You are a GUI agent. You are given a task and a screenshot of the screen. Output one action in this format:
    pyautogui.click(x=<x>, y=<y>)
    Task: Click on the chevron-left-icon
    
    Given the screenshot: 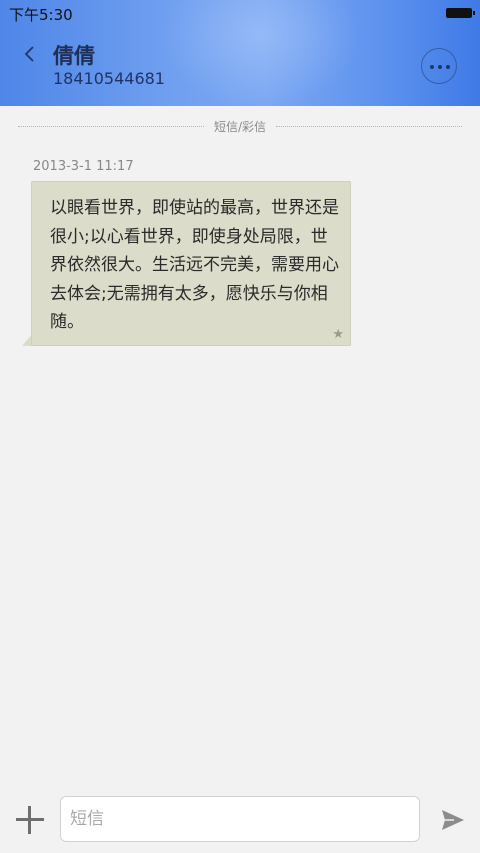 What is the action you would take?
    pyautogui.click(x=29, y=54)
    